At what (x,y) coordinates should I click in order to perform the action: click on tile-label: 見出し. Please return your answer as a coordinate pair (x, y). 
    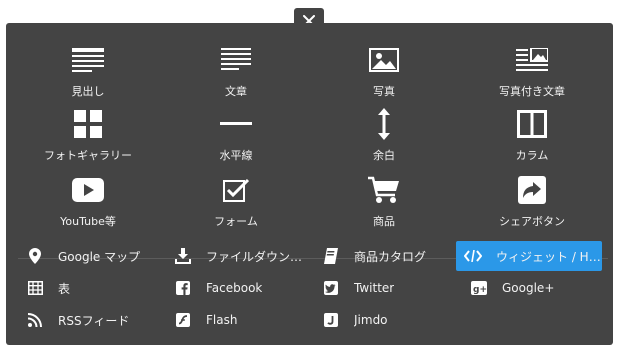
    Looking at the image, I should click on (88, 91).